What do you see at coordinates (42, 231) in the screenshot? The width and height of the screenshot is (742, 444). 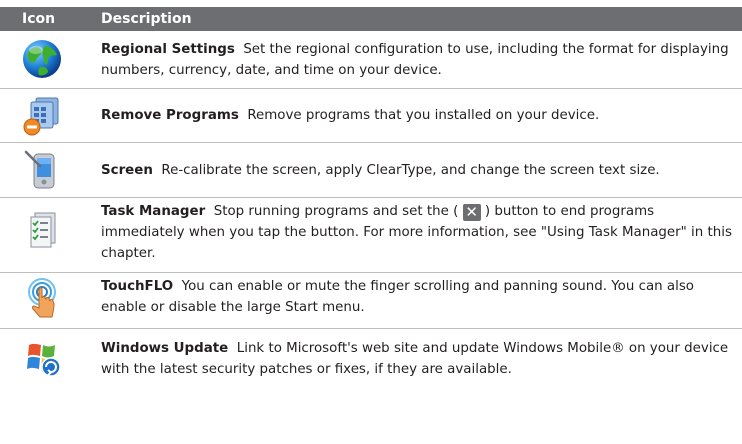 I see `task-manager-icon` at bounding box center [42, 231].